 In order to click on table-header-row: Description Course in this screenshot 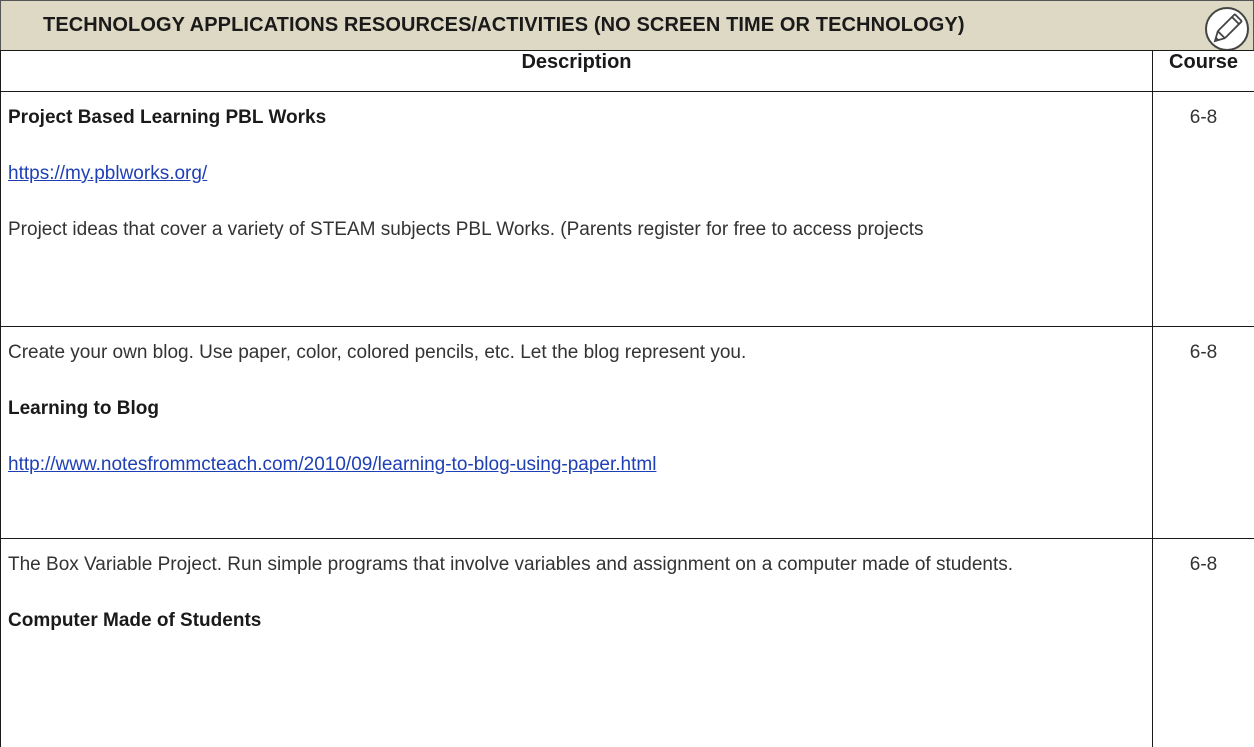, I will do `click(627, 71)`.